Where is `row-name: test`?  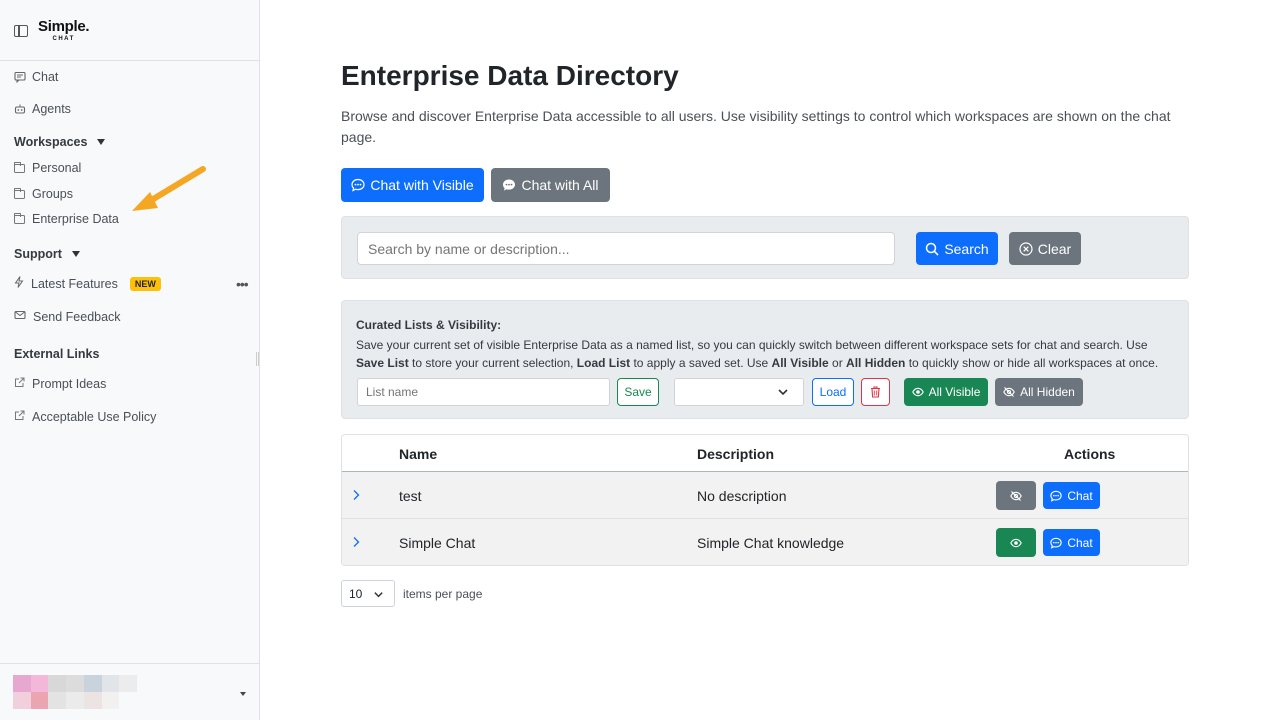 row-name: test is located at coordinates (410, 496).